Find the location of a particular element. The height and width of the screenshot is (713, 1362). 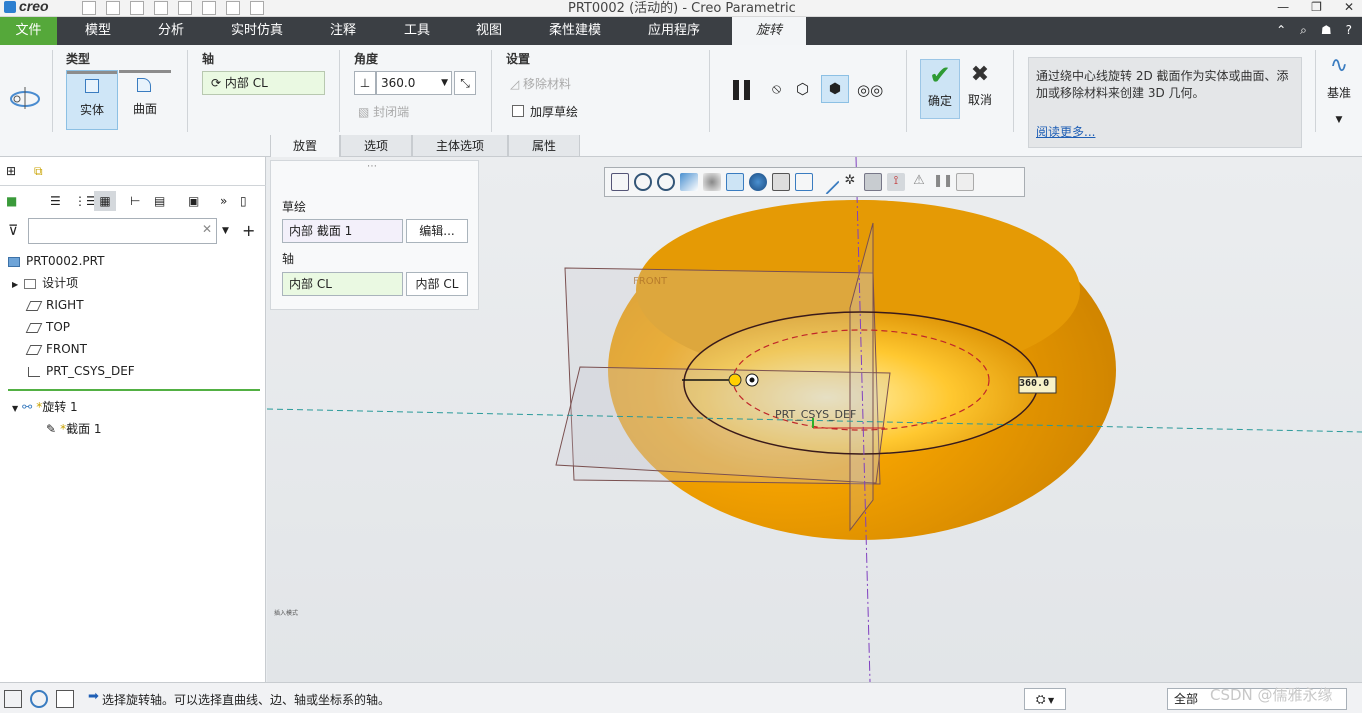

toggle-navigator-icon is located at coordinates (13, 699).